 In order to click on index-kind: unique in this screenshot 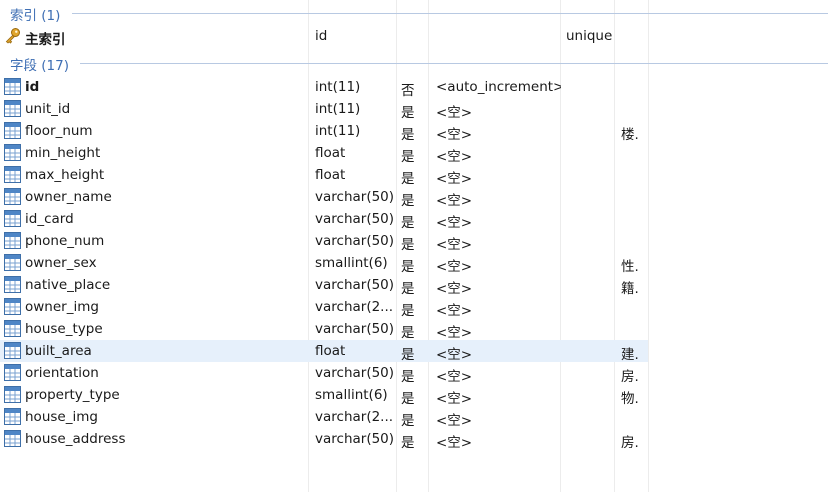, I will do `click(589, 36)`.